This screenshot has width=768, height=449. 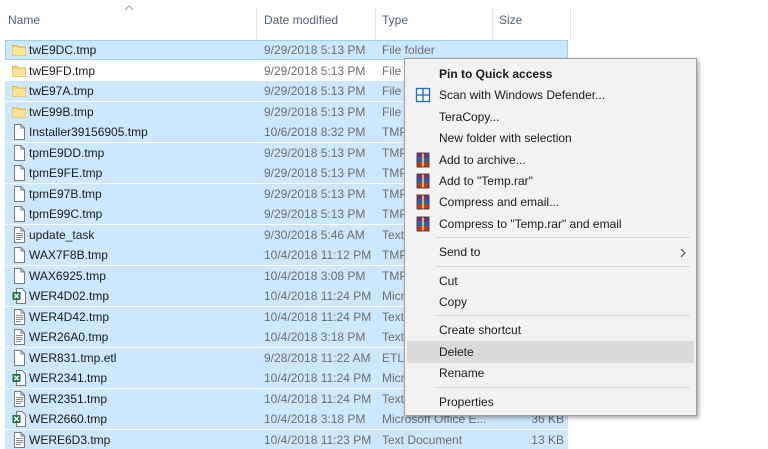 What do you see at coordinates (547, 439) in the screenshot?
I see `file-size: 13 KB` at bounding box center [547, 439].